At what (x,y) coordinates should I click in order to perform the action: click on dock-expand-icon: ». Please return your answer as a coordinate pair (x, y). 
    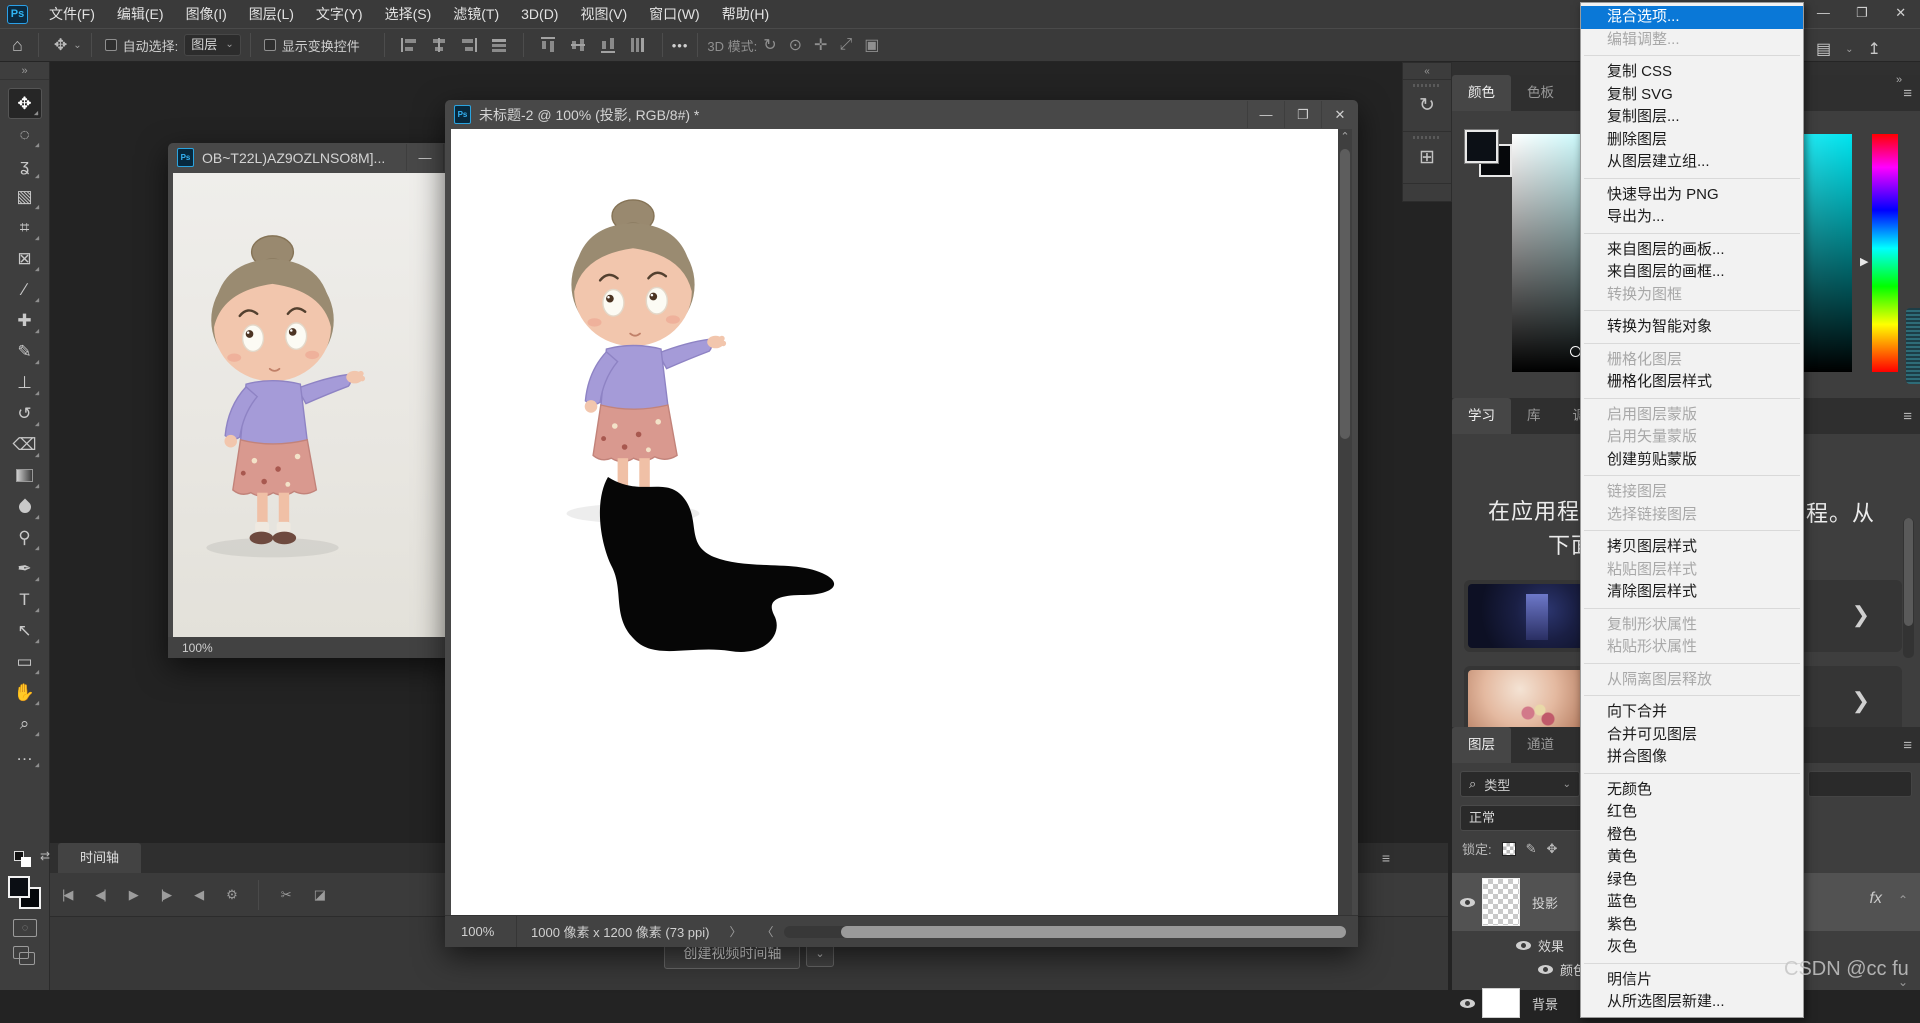
    Looking at the image, I should click on (1899, 80).